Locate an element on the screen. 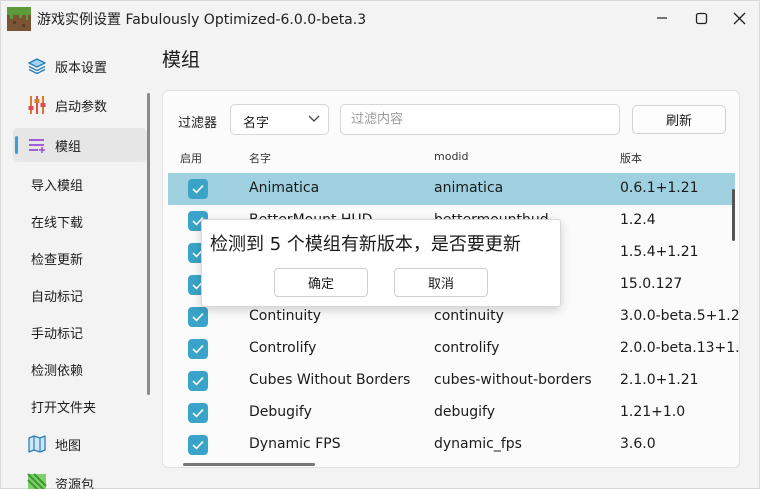  mod-id: animatica is located at coordinates (469, 188).